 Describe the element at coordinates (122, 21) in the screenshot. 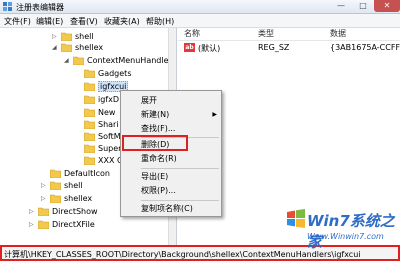

I see `menu-favorites: 收藏夹(A)` at that location.